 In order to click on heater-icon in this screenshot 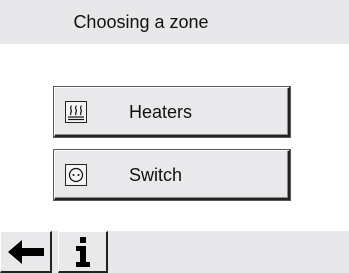, I will do `click(76, 112)`.